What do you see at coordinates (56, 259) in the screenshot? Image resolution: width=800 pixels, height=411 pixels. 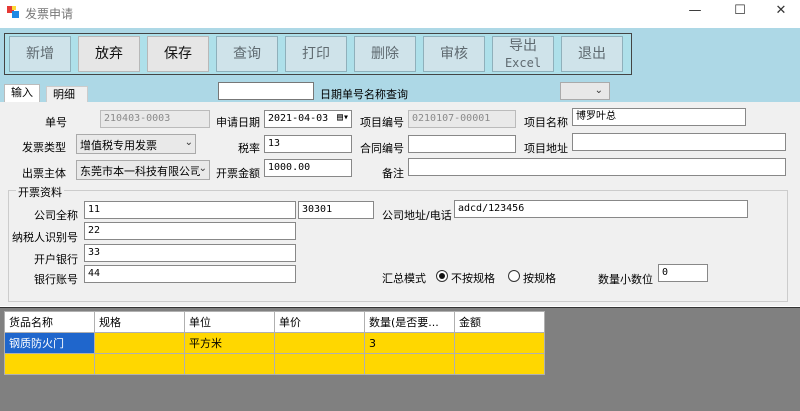 I see `bank-label: 开户银行` at bounding box center [56, 259].